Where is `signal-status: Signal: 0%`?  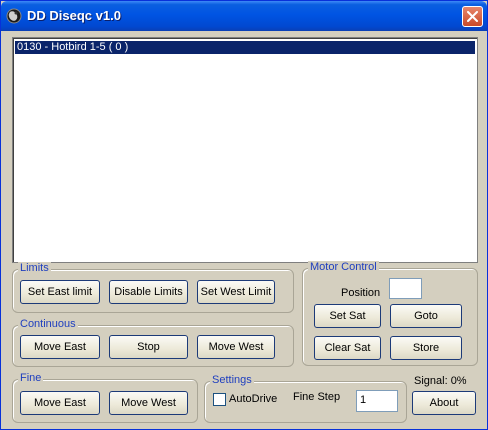
signal-status: Signal: 0% is located at coordinates (440, 381).